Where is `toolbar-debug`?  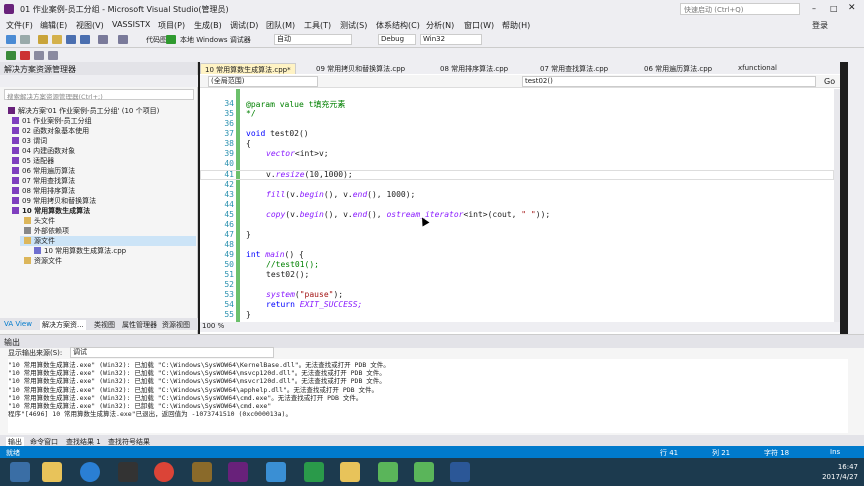
toolbar-debug is located at coordinates (432, 55).